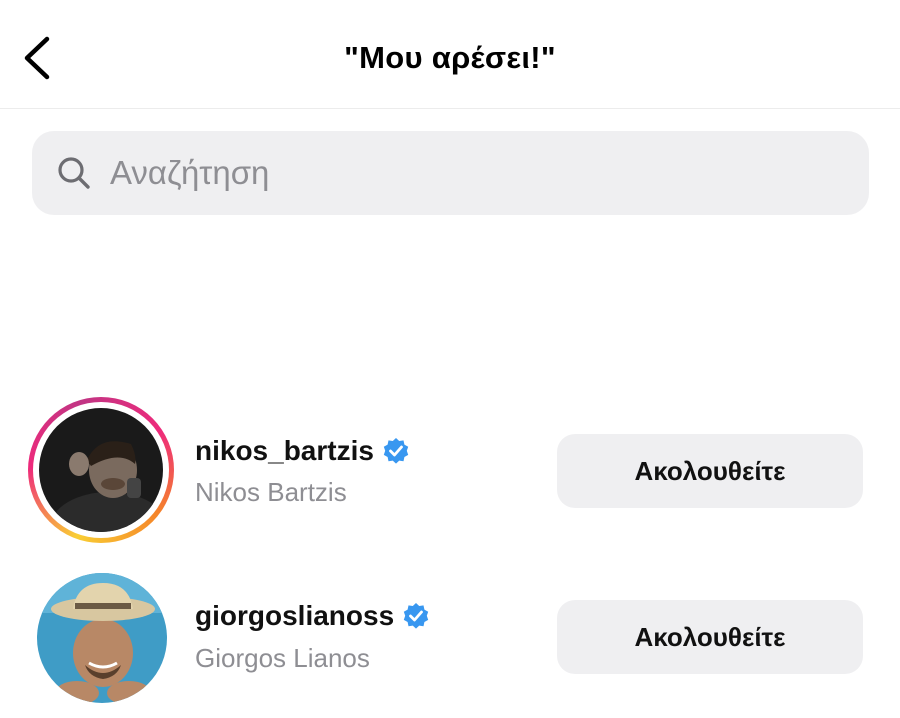 The width and height of the screenshot is (900, 718). I want to click on full-name: Giorgos Lianos, so click(282, 658).